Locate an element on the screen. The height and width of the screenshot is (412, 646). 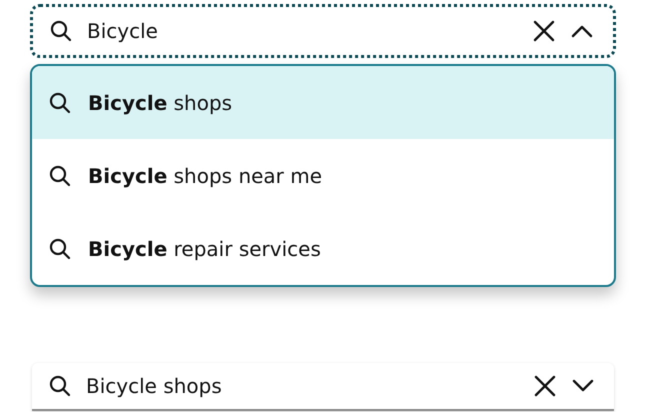
search-bar: Bicycle shops is located at coordinates (323, 387).